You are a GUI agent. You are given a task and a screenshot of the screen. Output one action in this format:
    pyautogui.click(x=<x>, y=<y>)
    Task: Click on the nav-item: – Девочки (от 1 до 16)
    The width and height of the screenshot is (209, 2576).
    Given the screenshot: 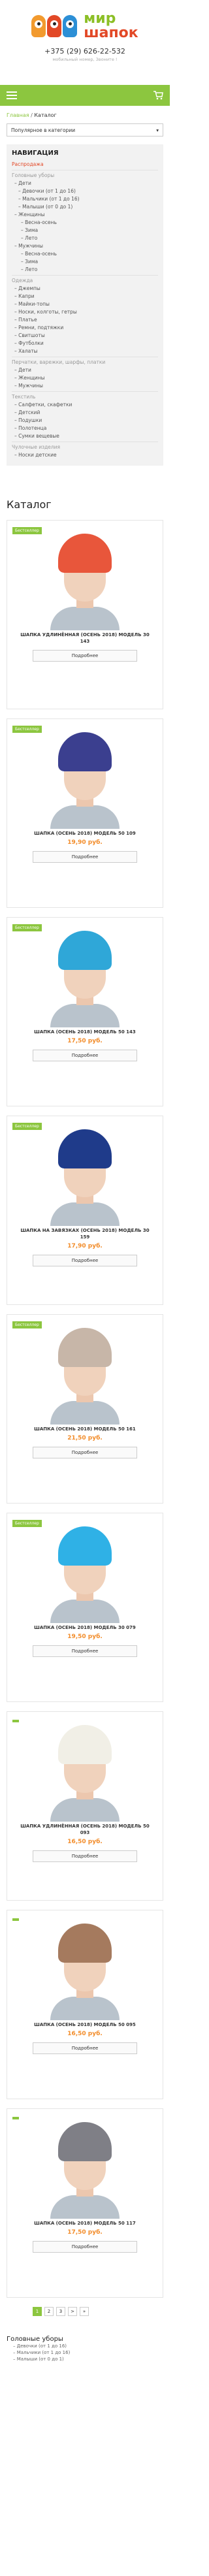 What is the action you would take?
    pyautogui.click(x=85, y=191)
    